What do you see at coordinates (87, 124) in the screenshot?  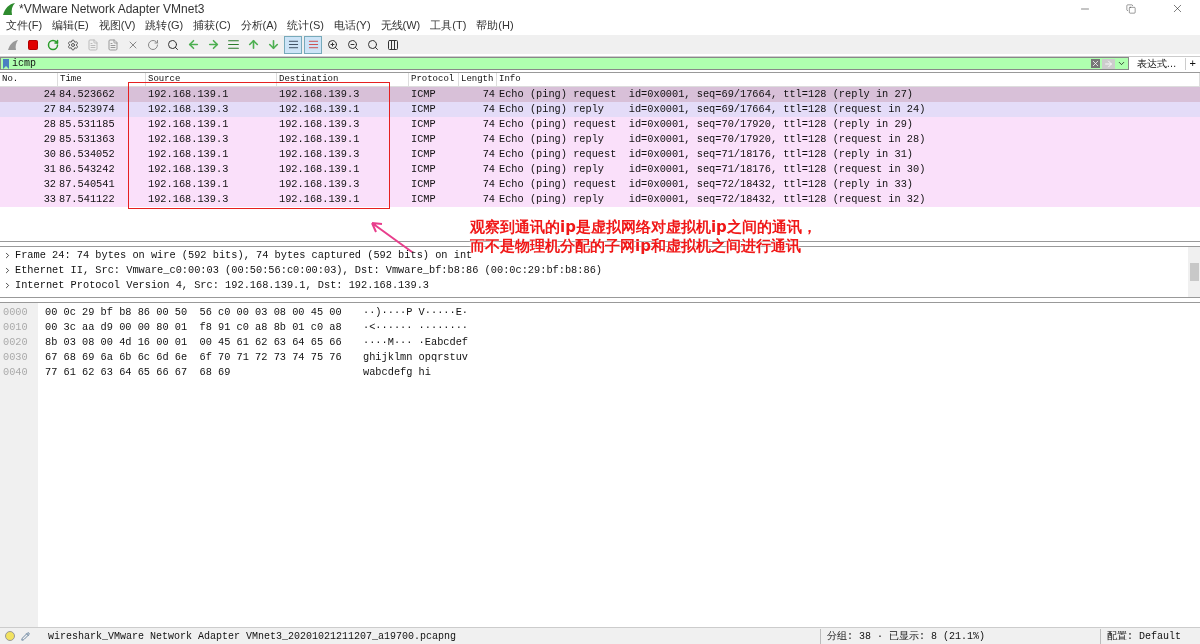 I see `table-cell-text: 85.531185` at bounding box center [87, 124].